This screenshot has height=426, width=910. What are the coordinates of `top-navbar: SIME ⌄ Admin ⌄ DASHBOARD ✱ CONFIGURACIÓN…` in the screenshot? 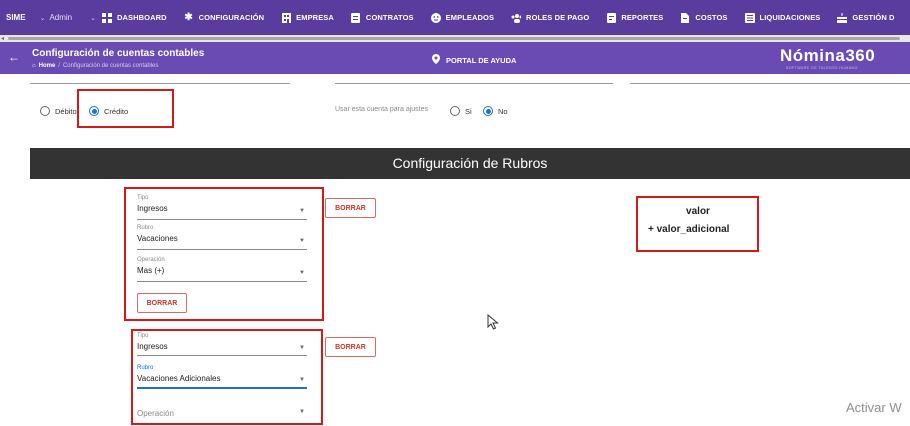 It's located at (455, 17).